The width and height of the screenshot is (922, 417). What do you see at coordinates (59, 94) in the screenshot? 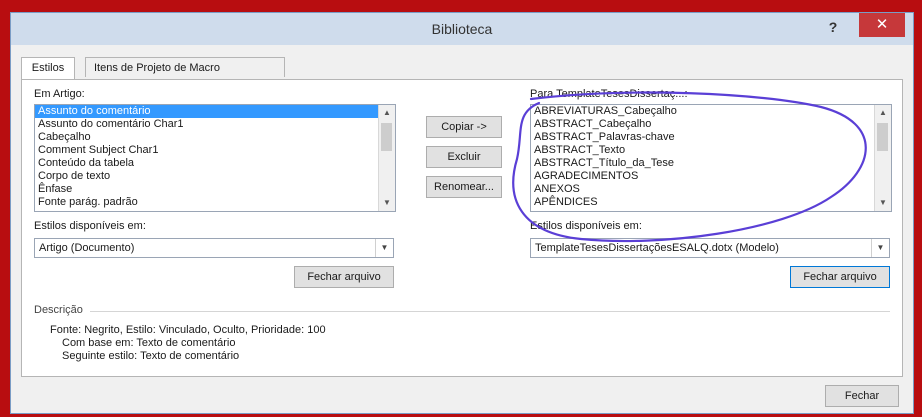
I see `left-list-label: Em Artigo:` at bounding box center [59, 94].